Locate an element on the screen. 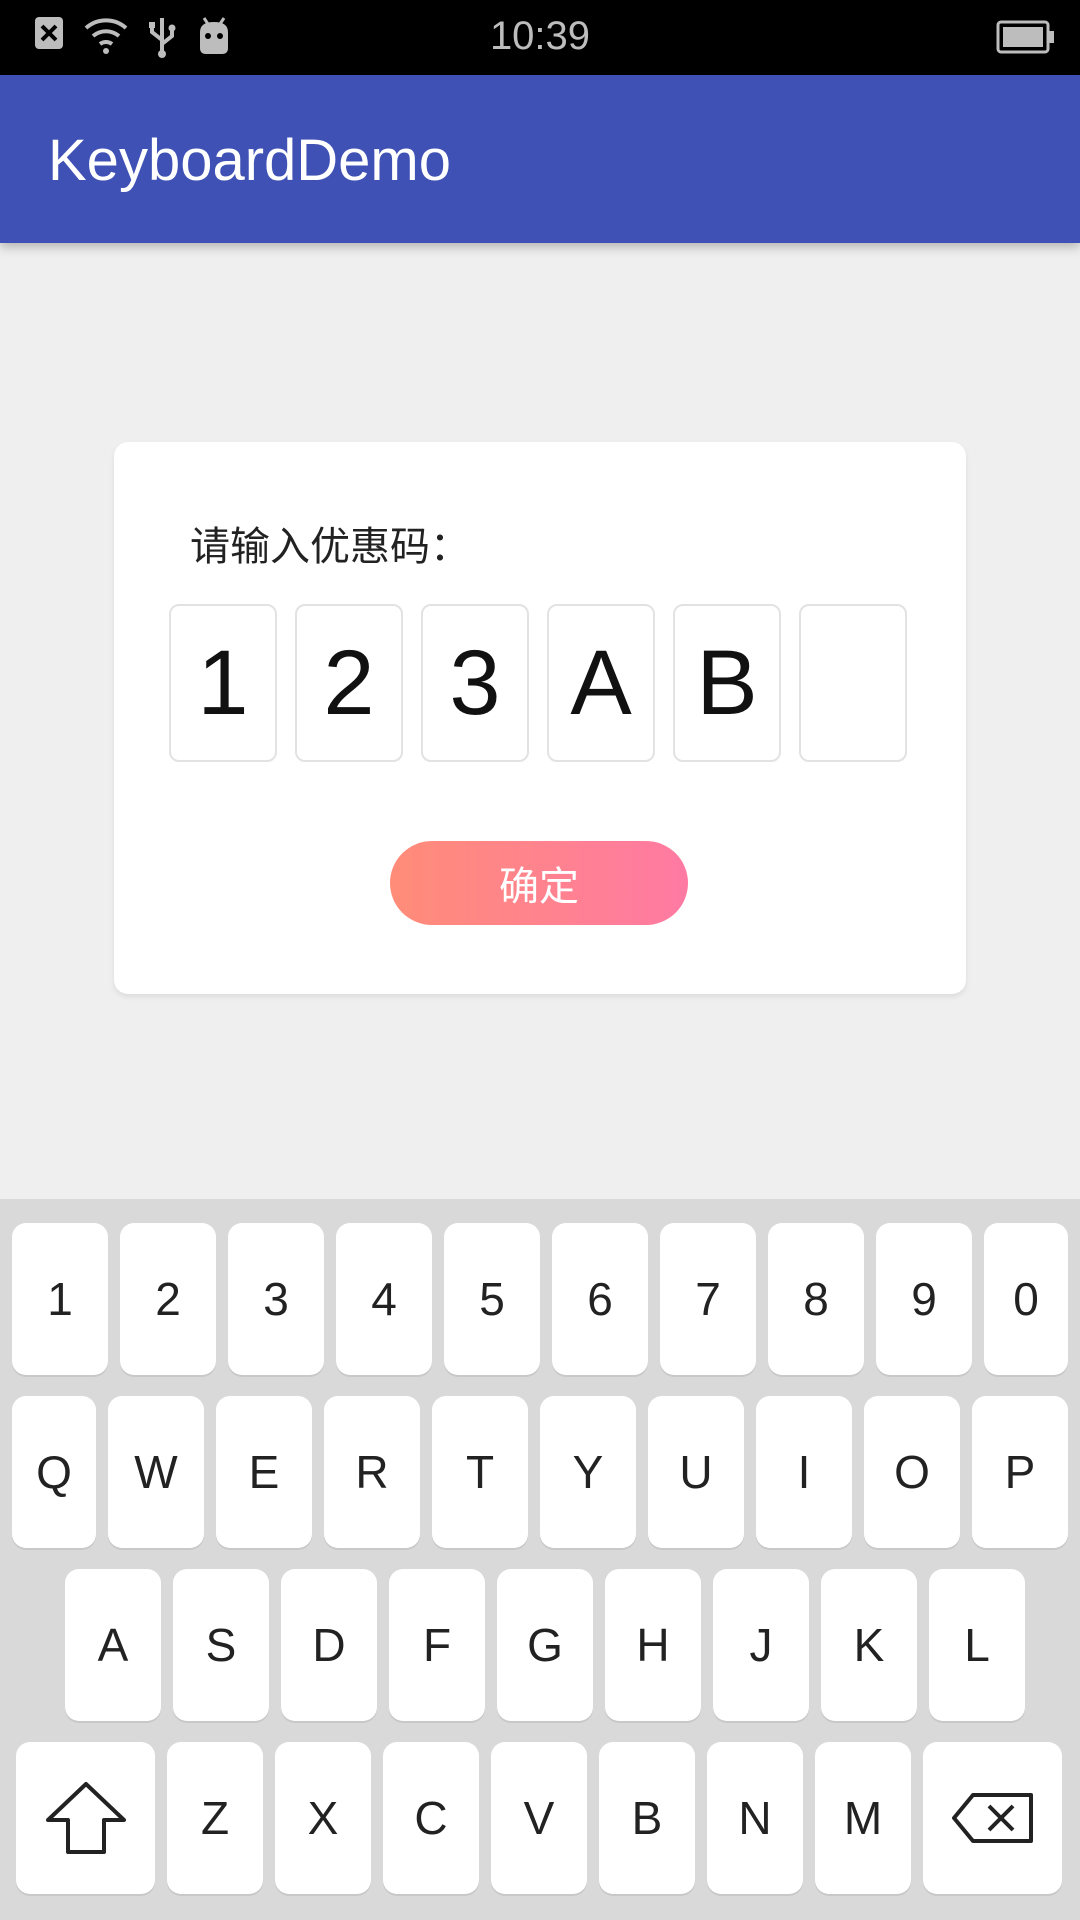  key-9: 9 is located at coordinates (924, 1299).